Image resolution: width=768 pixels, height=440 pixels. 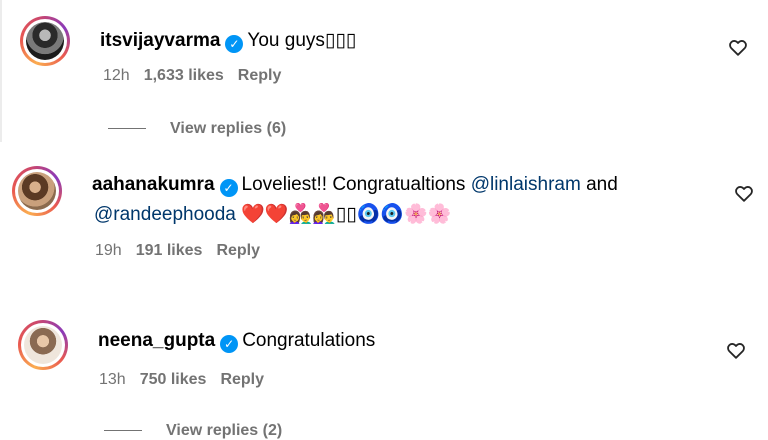 What do you see at coordinates (224, 430) in the screenshot?
I see `view-replies-label: View replies (2)` at bounding box center [224, 430].